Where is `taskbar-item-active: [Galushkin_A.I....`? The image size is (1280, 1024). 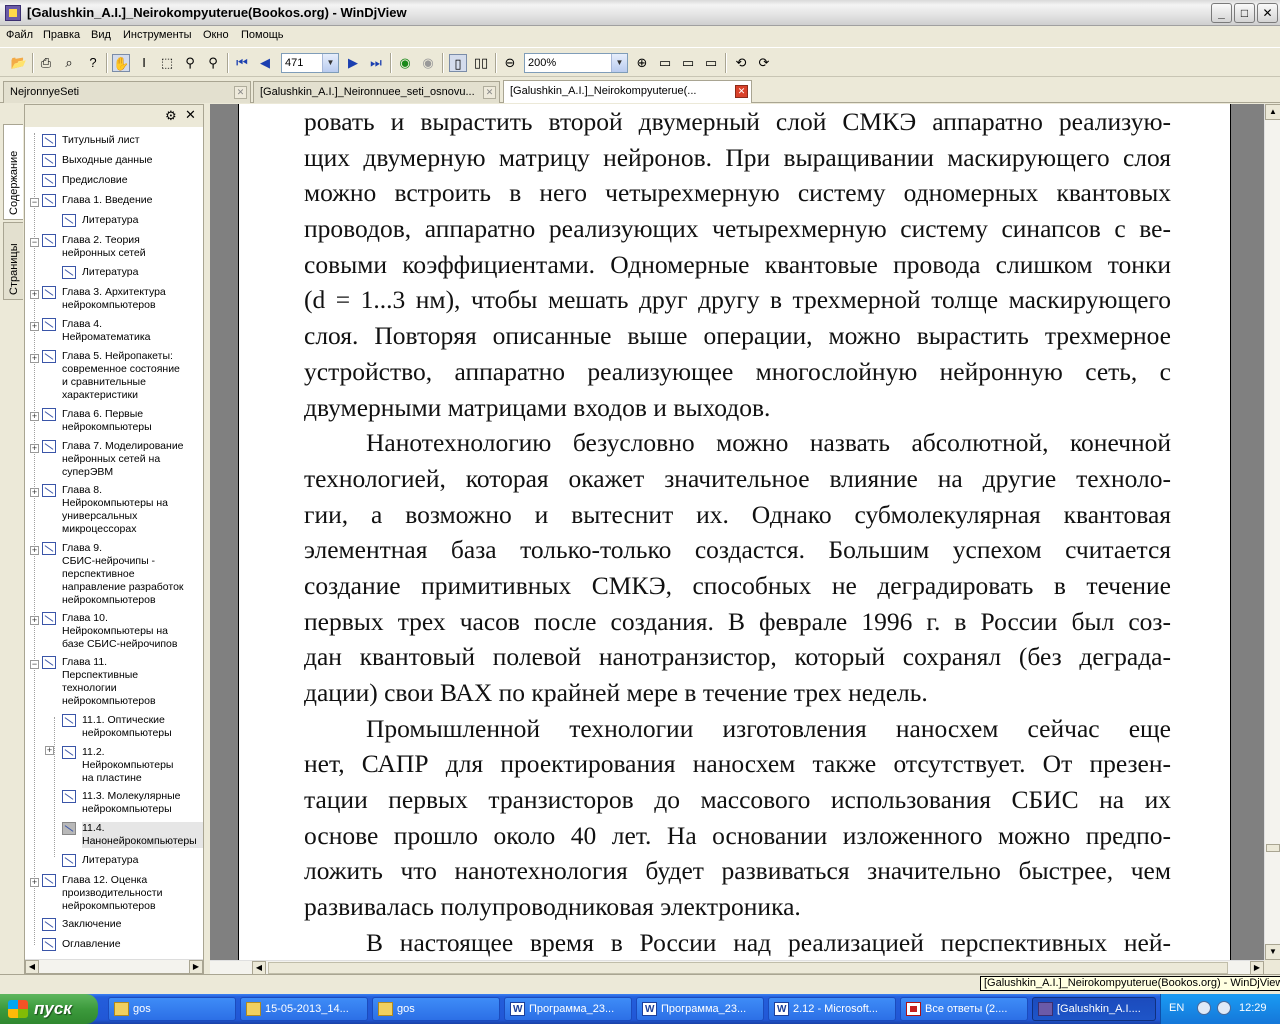
taskbar-item-active: [Galushkin_A.I.... is located at coordinates (1094, 1009).